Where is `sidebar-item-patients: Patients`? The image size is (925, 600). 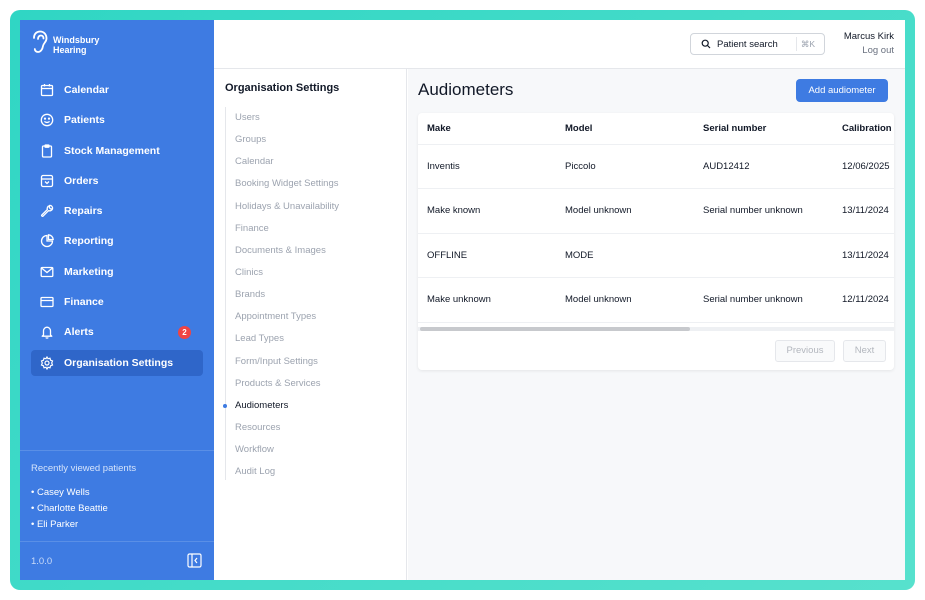
sidebar-item-patients: Patients is located at coordinates (117, 120).